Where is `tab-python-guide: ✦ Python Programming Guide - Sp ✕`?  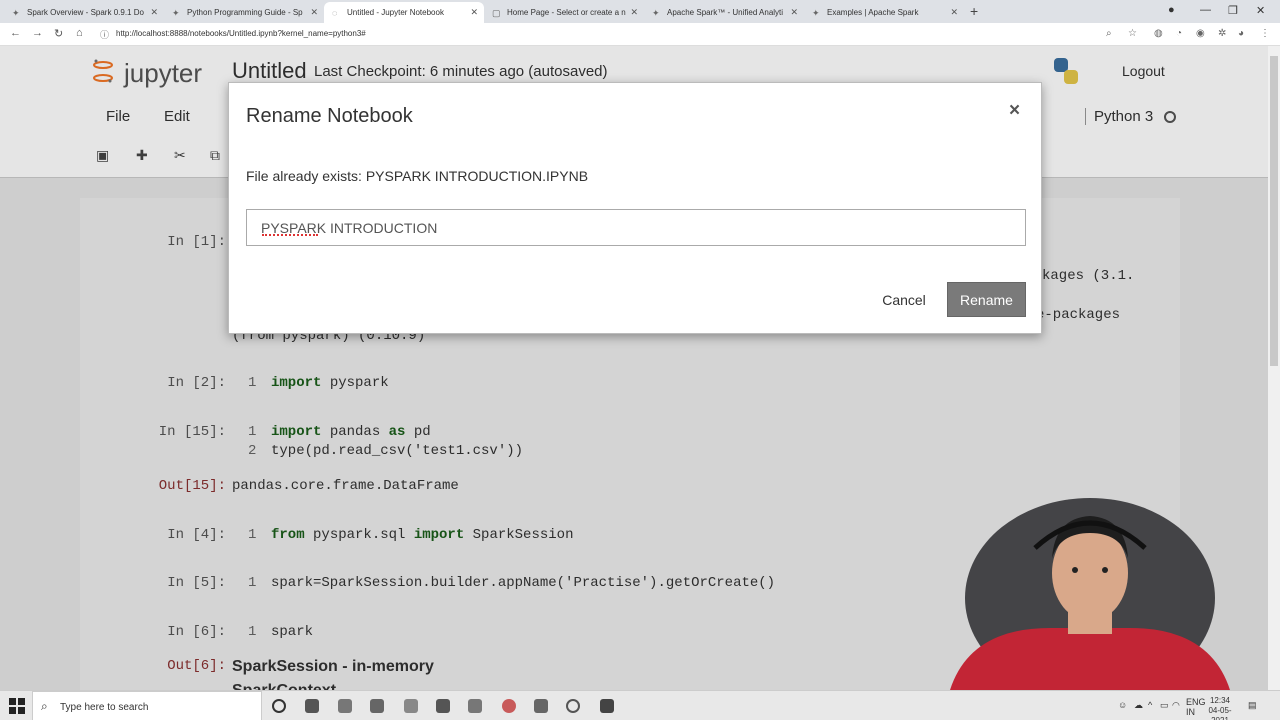 tab-python-guide: ✦ Python Programming Guide - Sp ✕ is located at coordinates (244, 12).